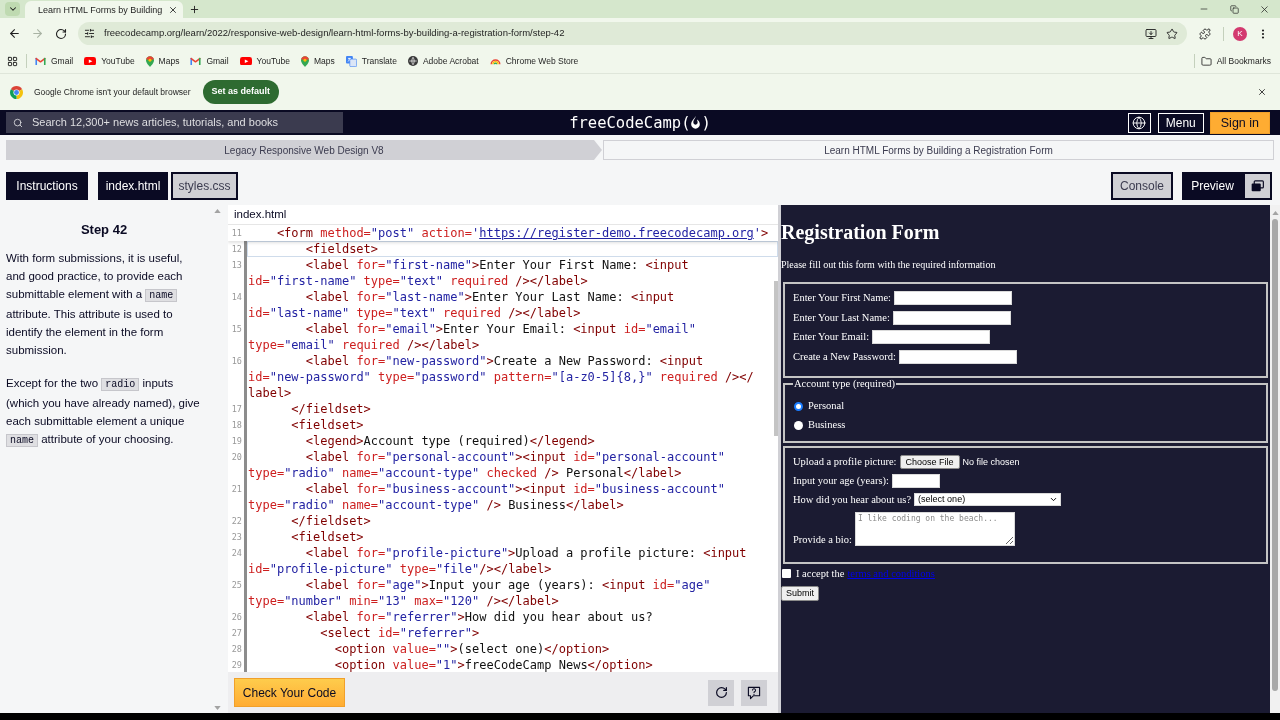 This screenshot has height=720, width=1280. Describe the element at coordinates (95, 304) in the screenshot. I see `instruction-paragraph: With form submissions, it is useful, and good practice, to provide each submittable element with a name attribute. This attribute is used to identify the element in the form submission.` at that location.